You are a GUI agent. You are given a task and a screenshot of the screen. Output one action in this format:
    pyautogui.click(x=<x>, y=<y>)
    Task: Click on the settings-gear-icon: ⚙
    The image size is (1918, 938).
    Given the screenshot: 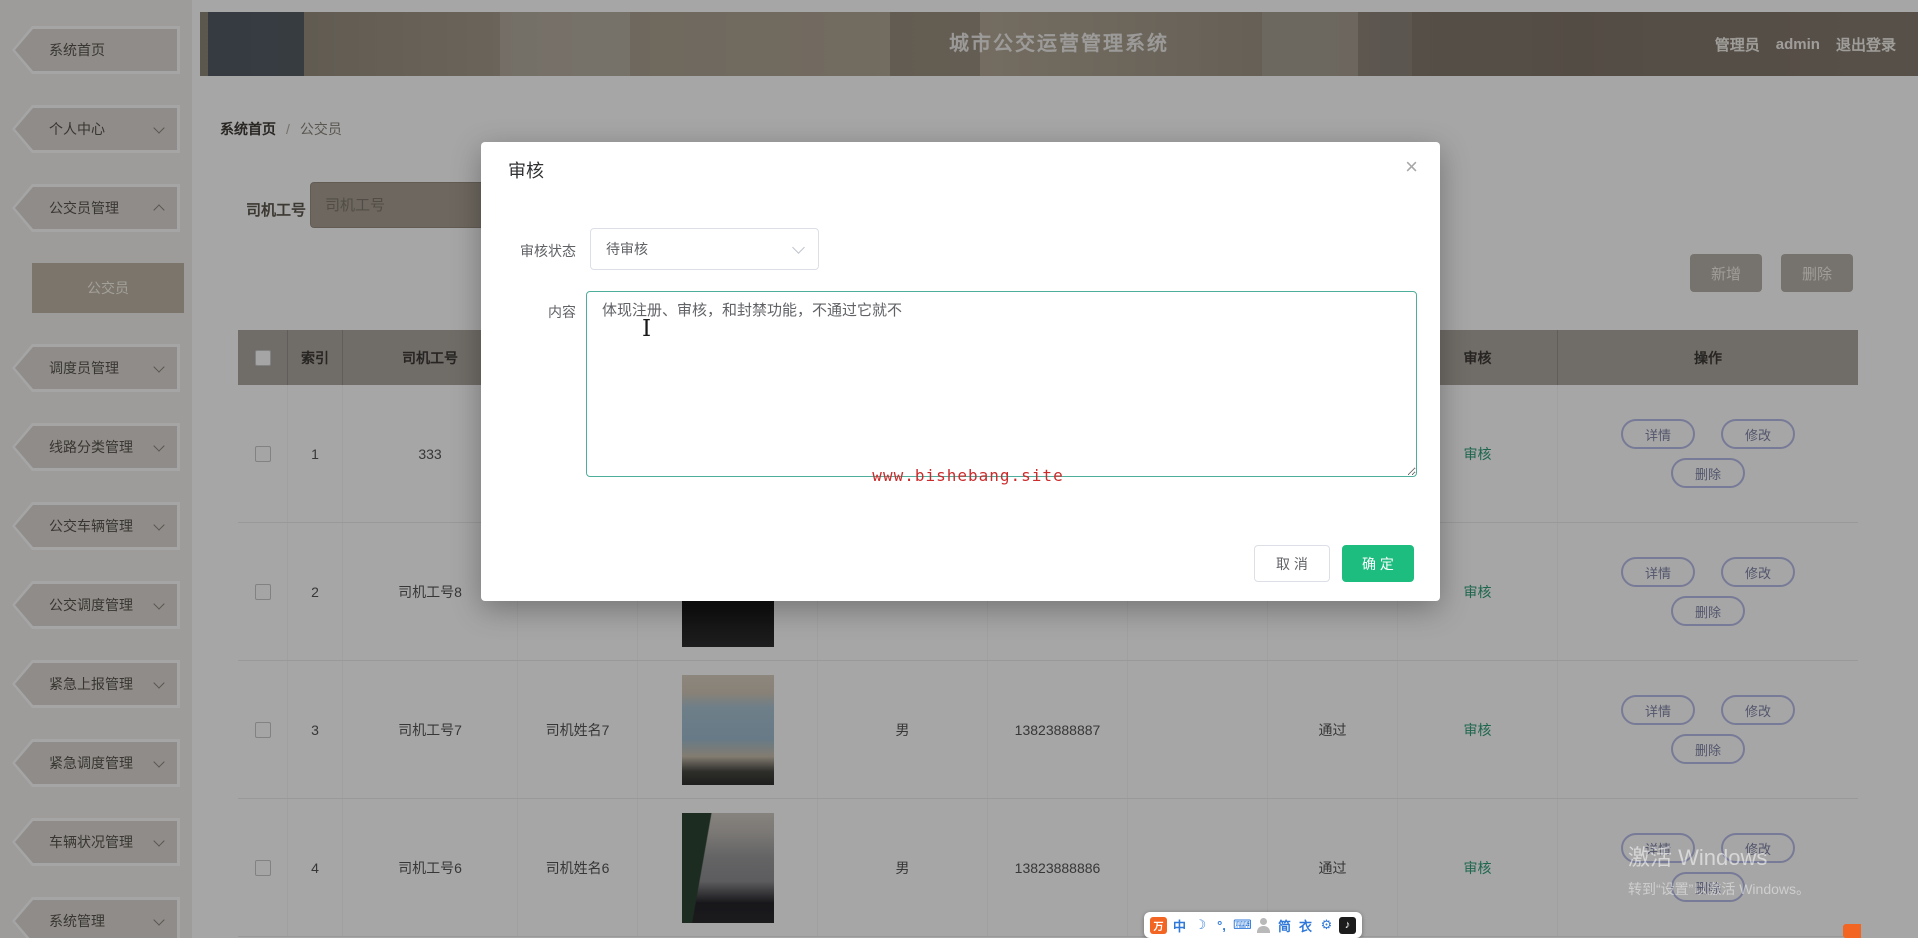 What is the action you would take?
    pyautogui.click(x=1326, y=925)
    